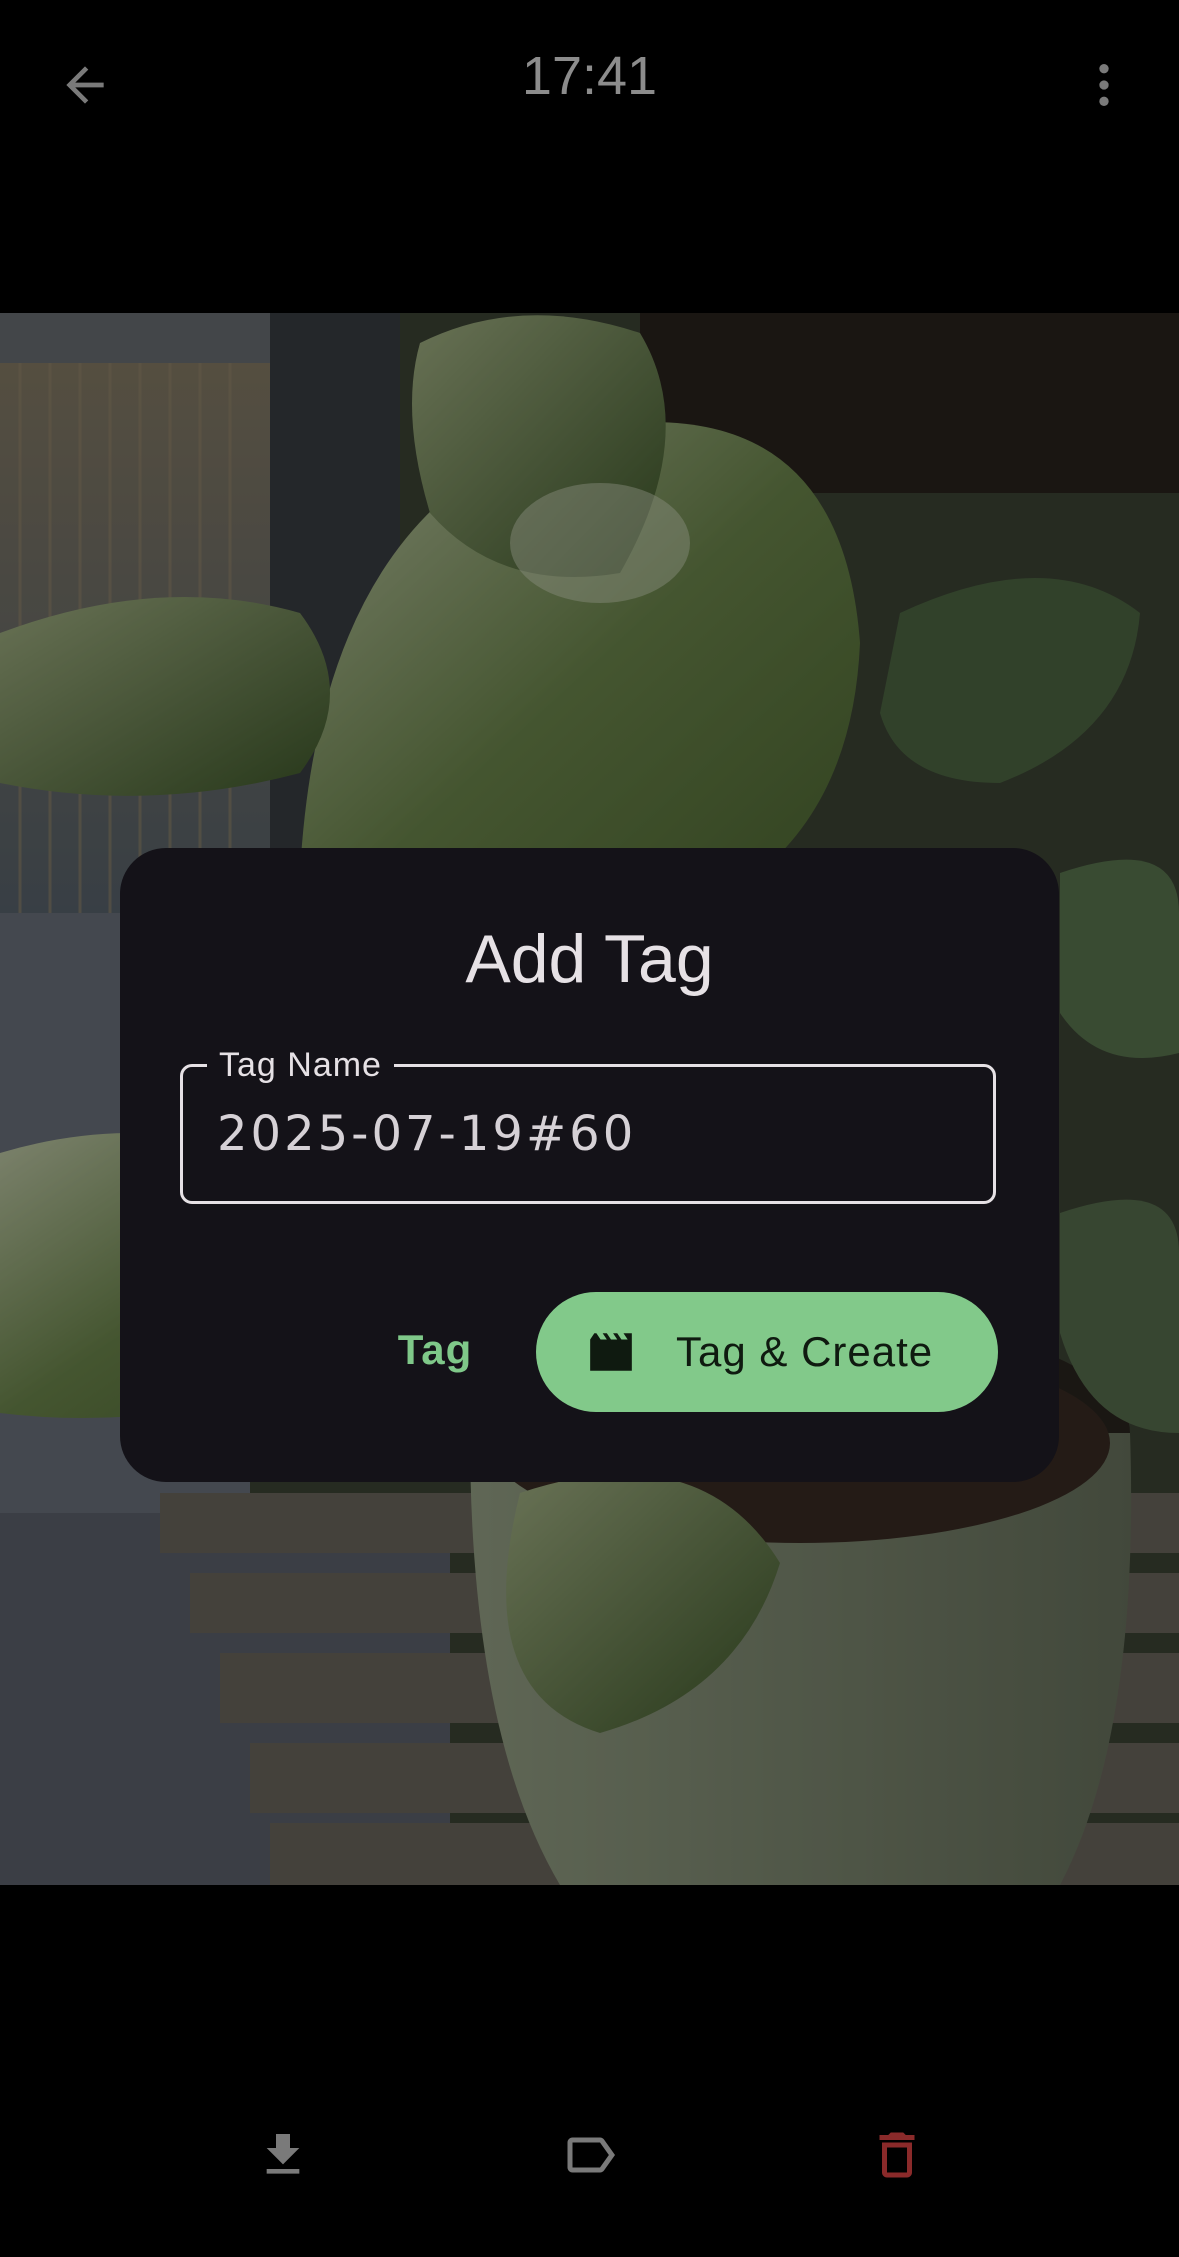 The image size is (1179, 2257). I want to click on tag-name-input, so click(587, 1134).